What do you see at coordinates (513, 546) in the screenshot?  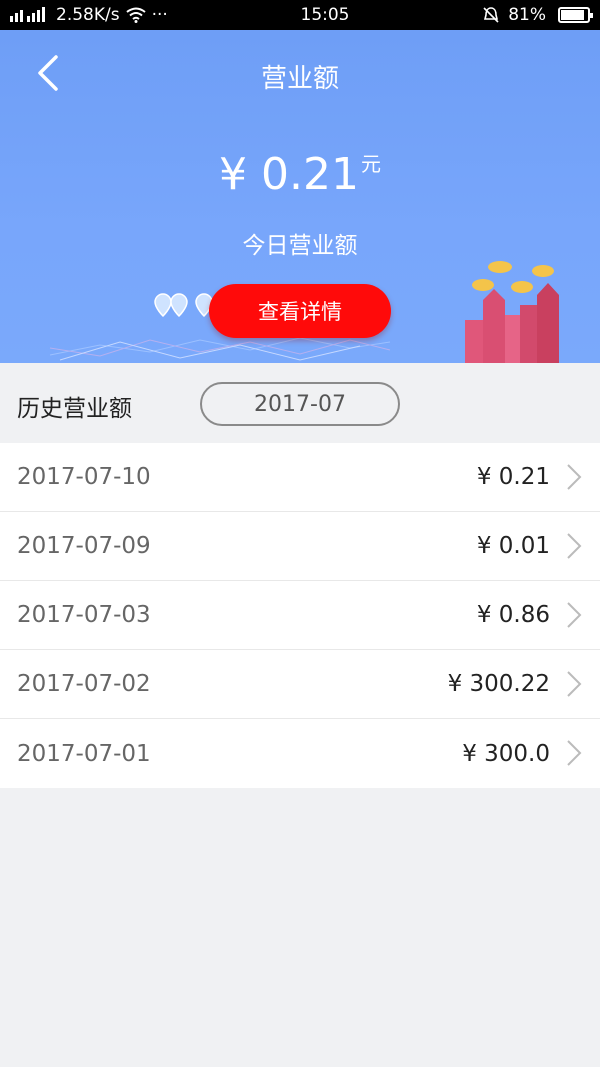 I see `row-amount: ¥ 0.01` at bounding box center [513, 546].